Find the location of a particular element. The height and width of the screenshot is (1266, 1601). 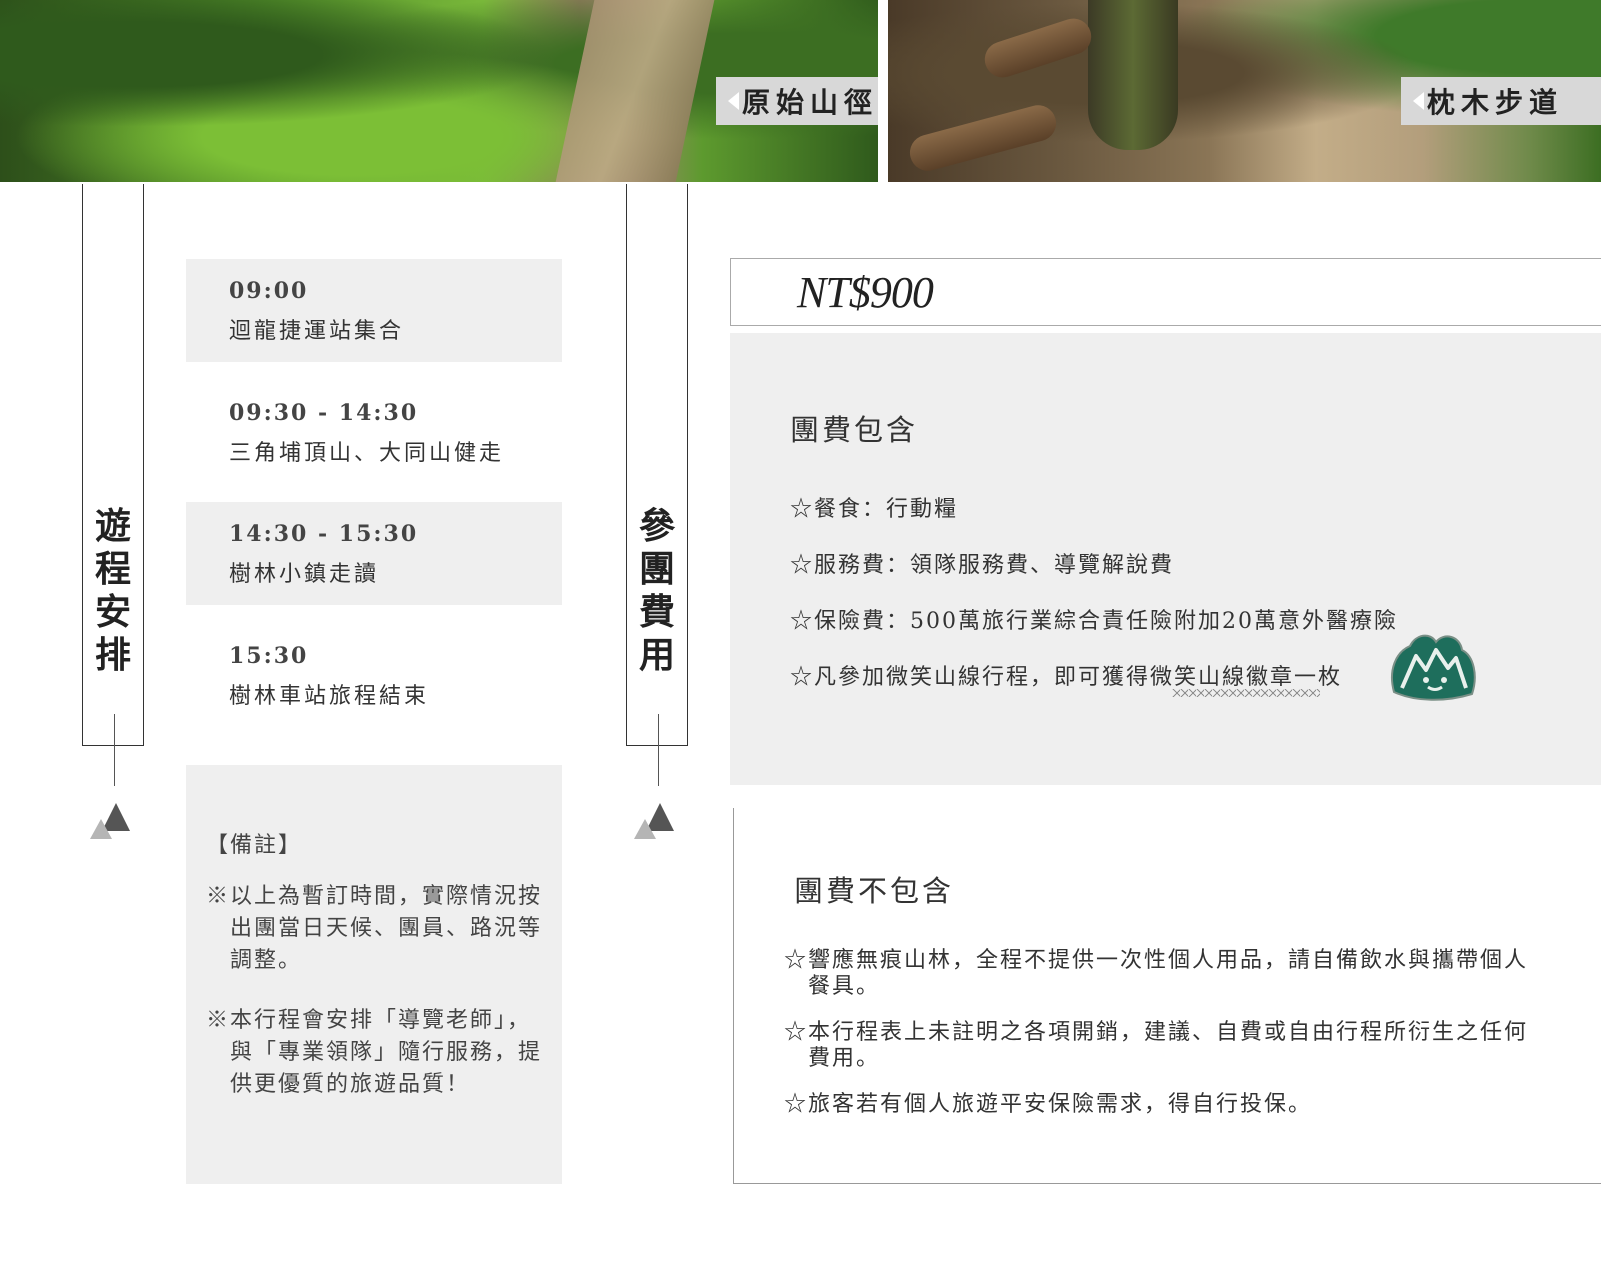

schedule-item: 15:30 樹林車站旅程結束 is located at coordinates (374, 675).